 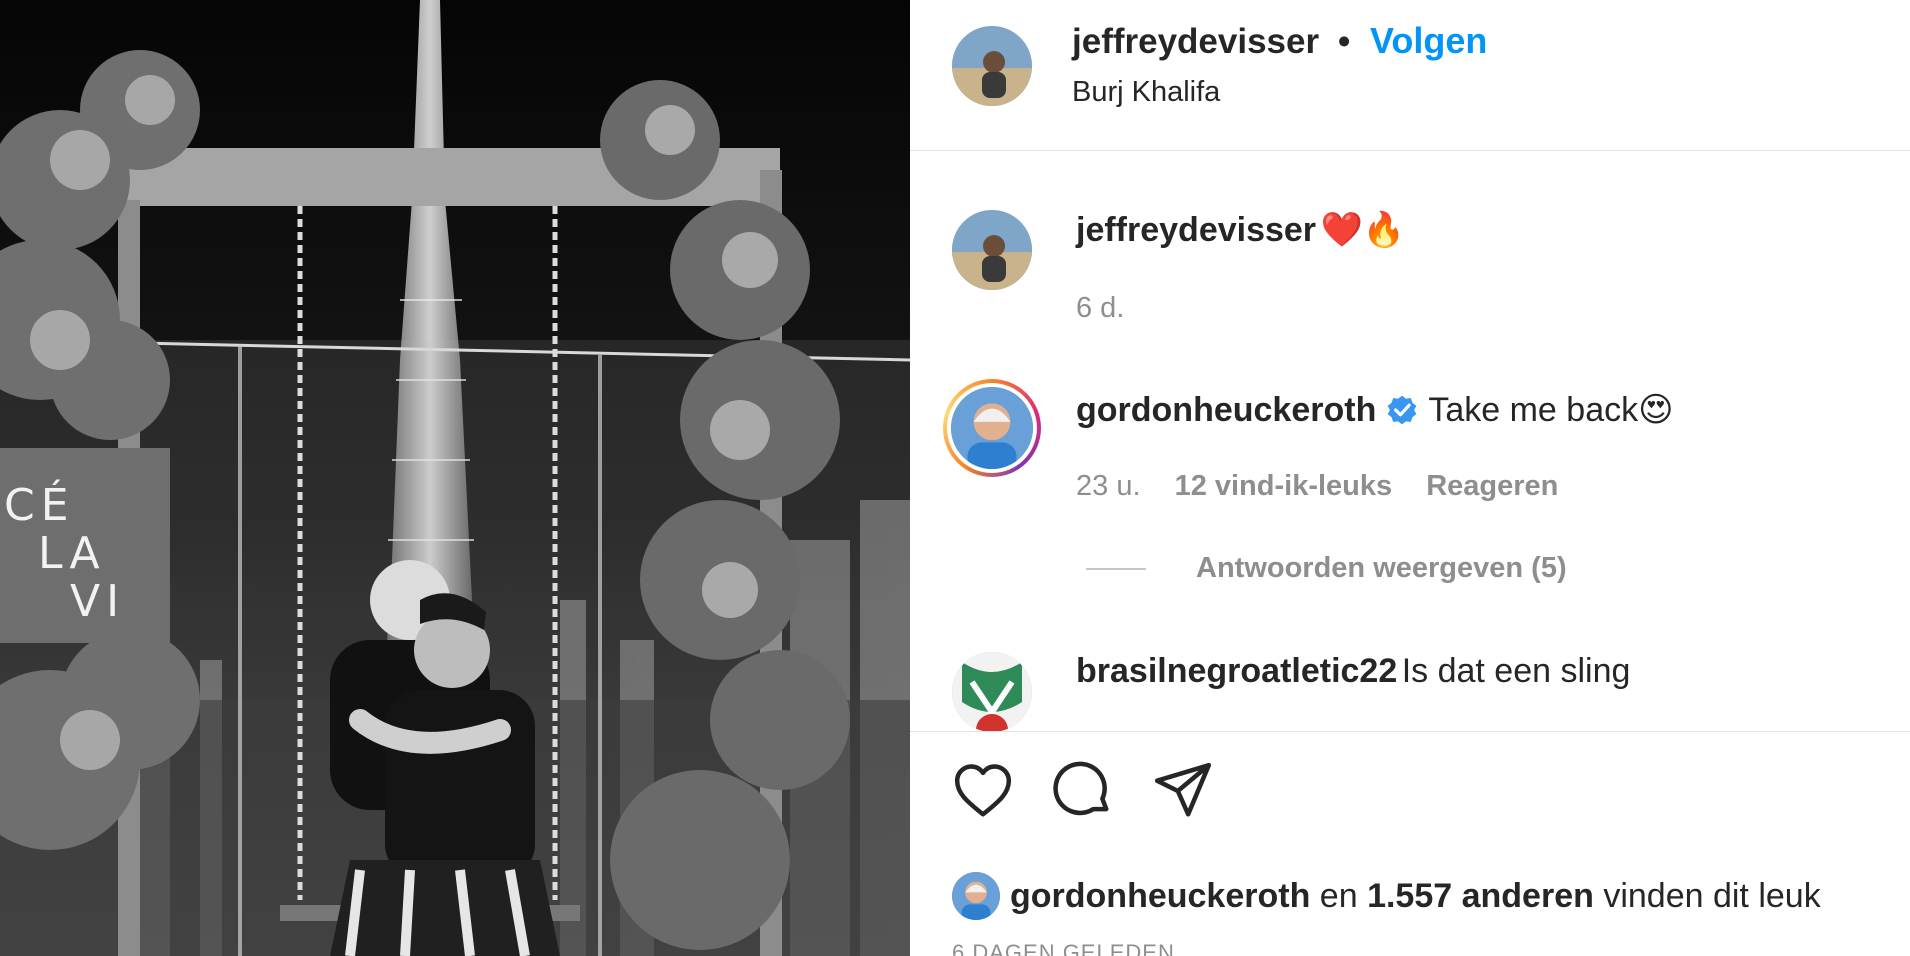 I want to click on comment-likes: 12 vind-ik-leuks, so click(x=1284, y=486).